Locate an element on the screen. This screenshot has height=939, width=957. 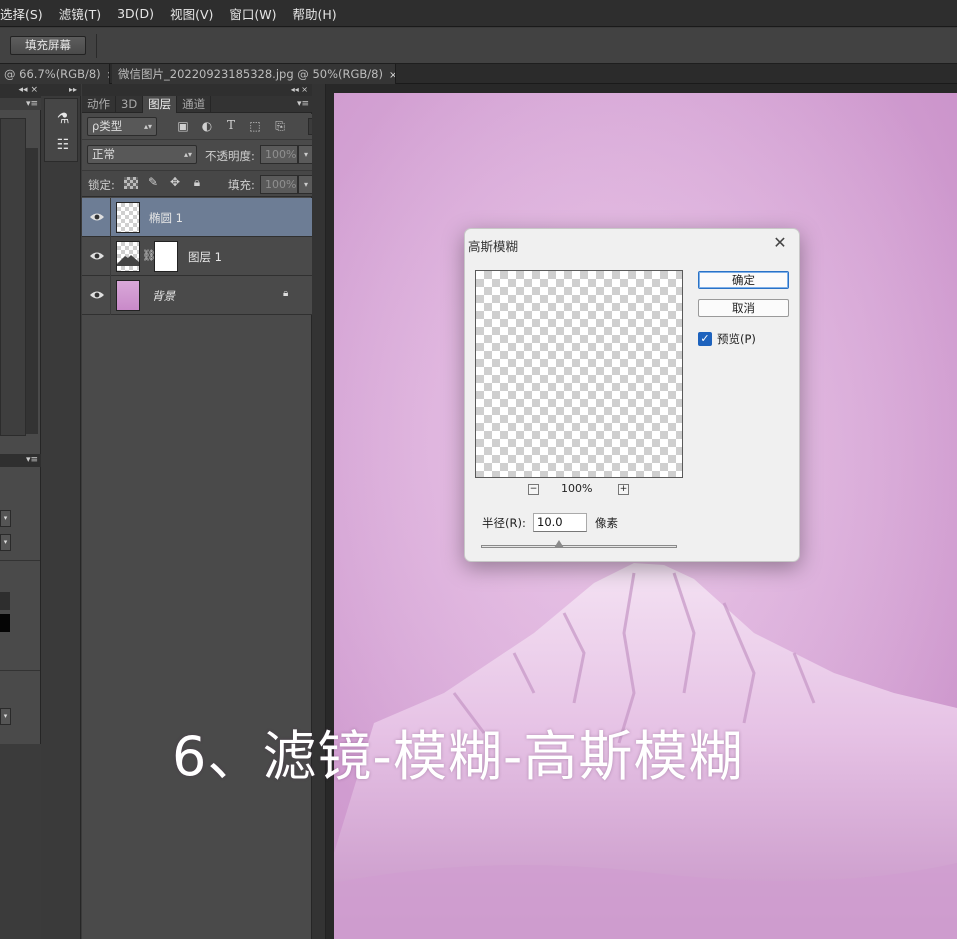
layer-row-background: 背景 🔒︎ is located at coordinates (197, 295).